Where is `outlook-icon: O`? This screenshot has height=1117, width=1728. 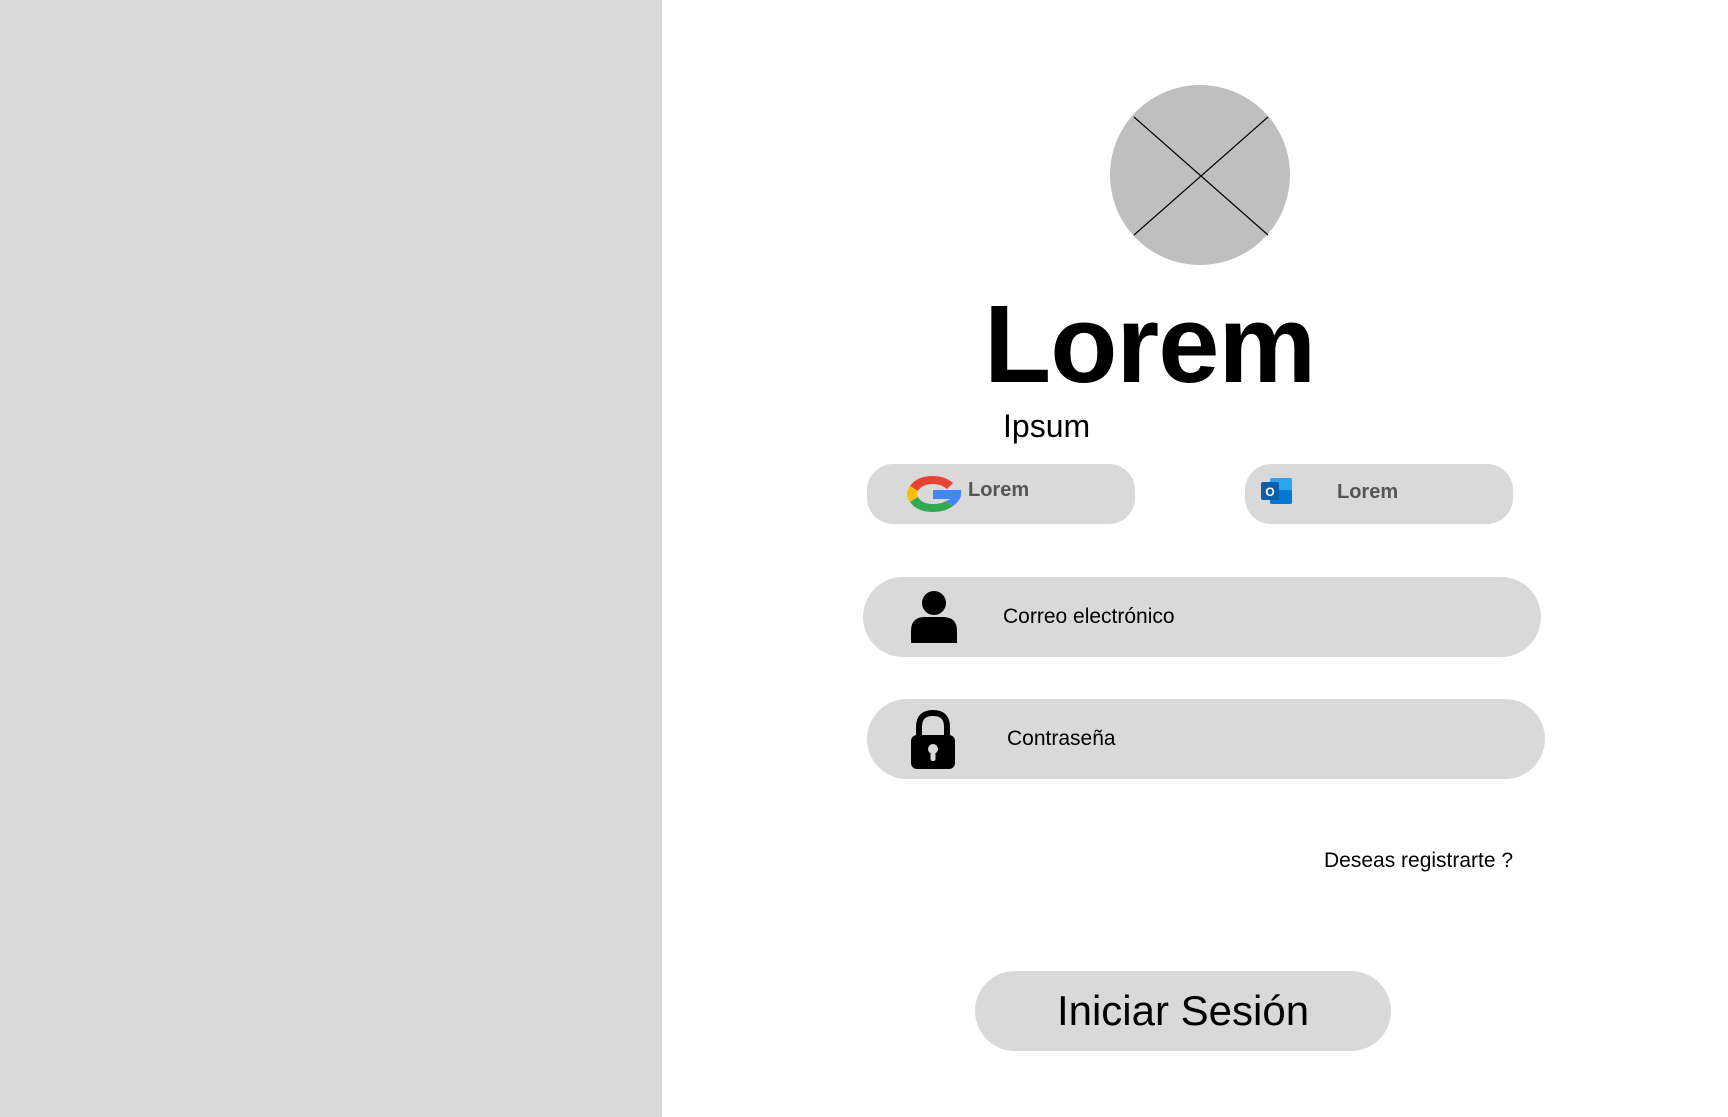
outlook-icon: O is located at coordinates (1277, 493).